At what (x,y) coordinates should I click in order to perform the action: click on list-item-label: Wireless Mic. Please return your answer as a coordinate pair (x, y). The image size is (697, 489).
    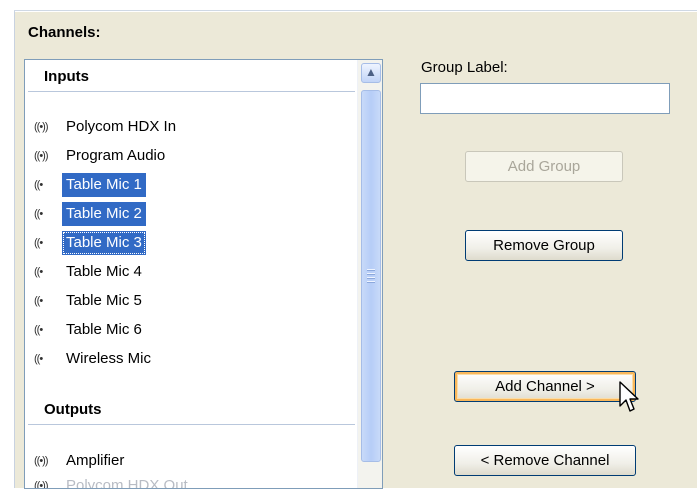
    Looking at the image, I should click on (108, 358).